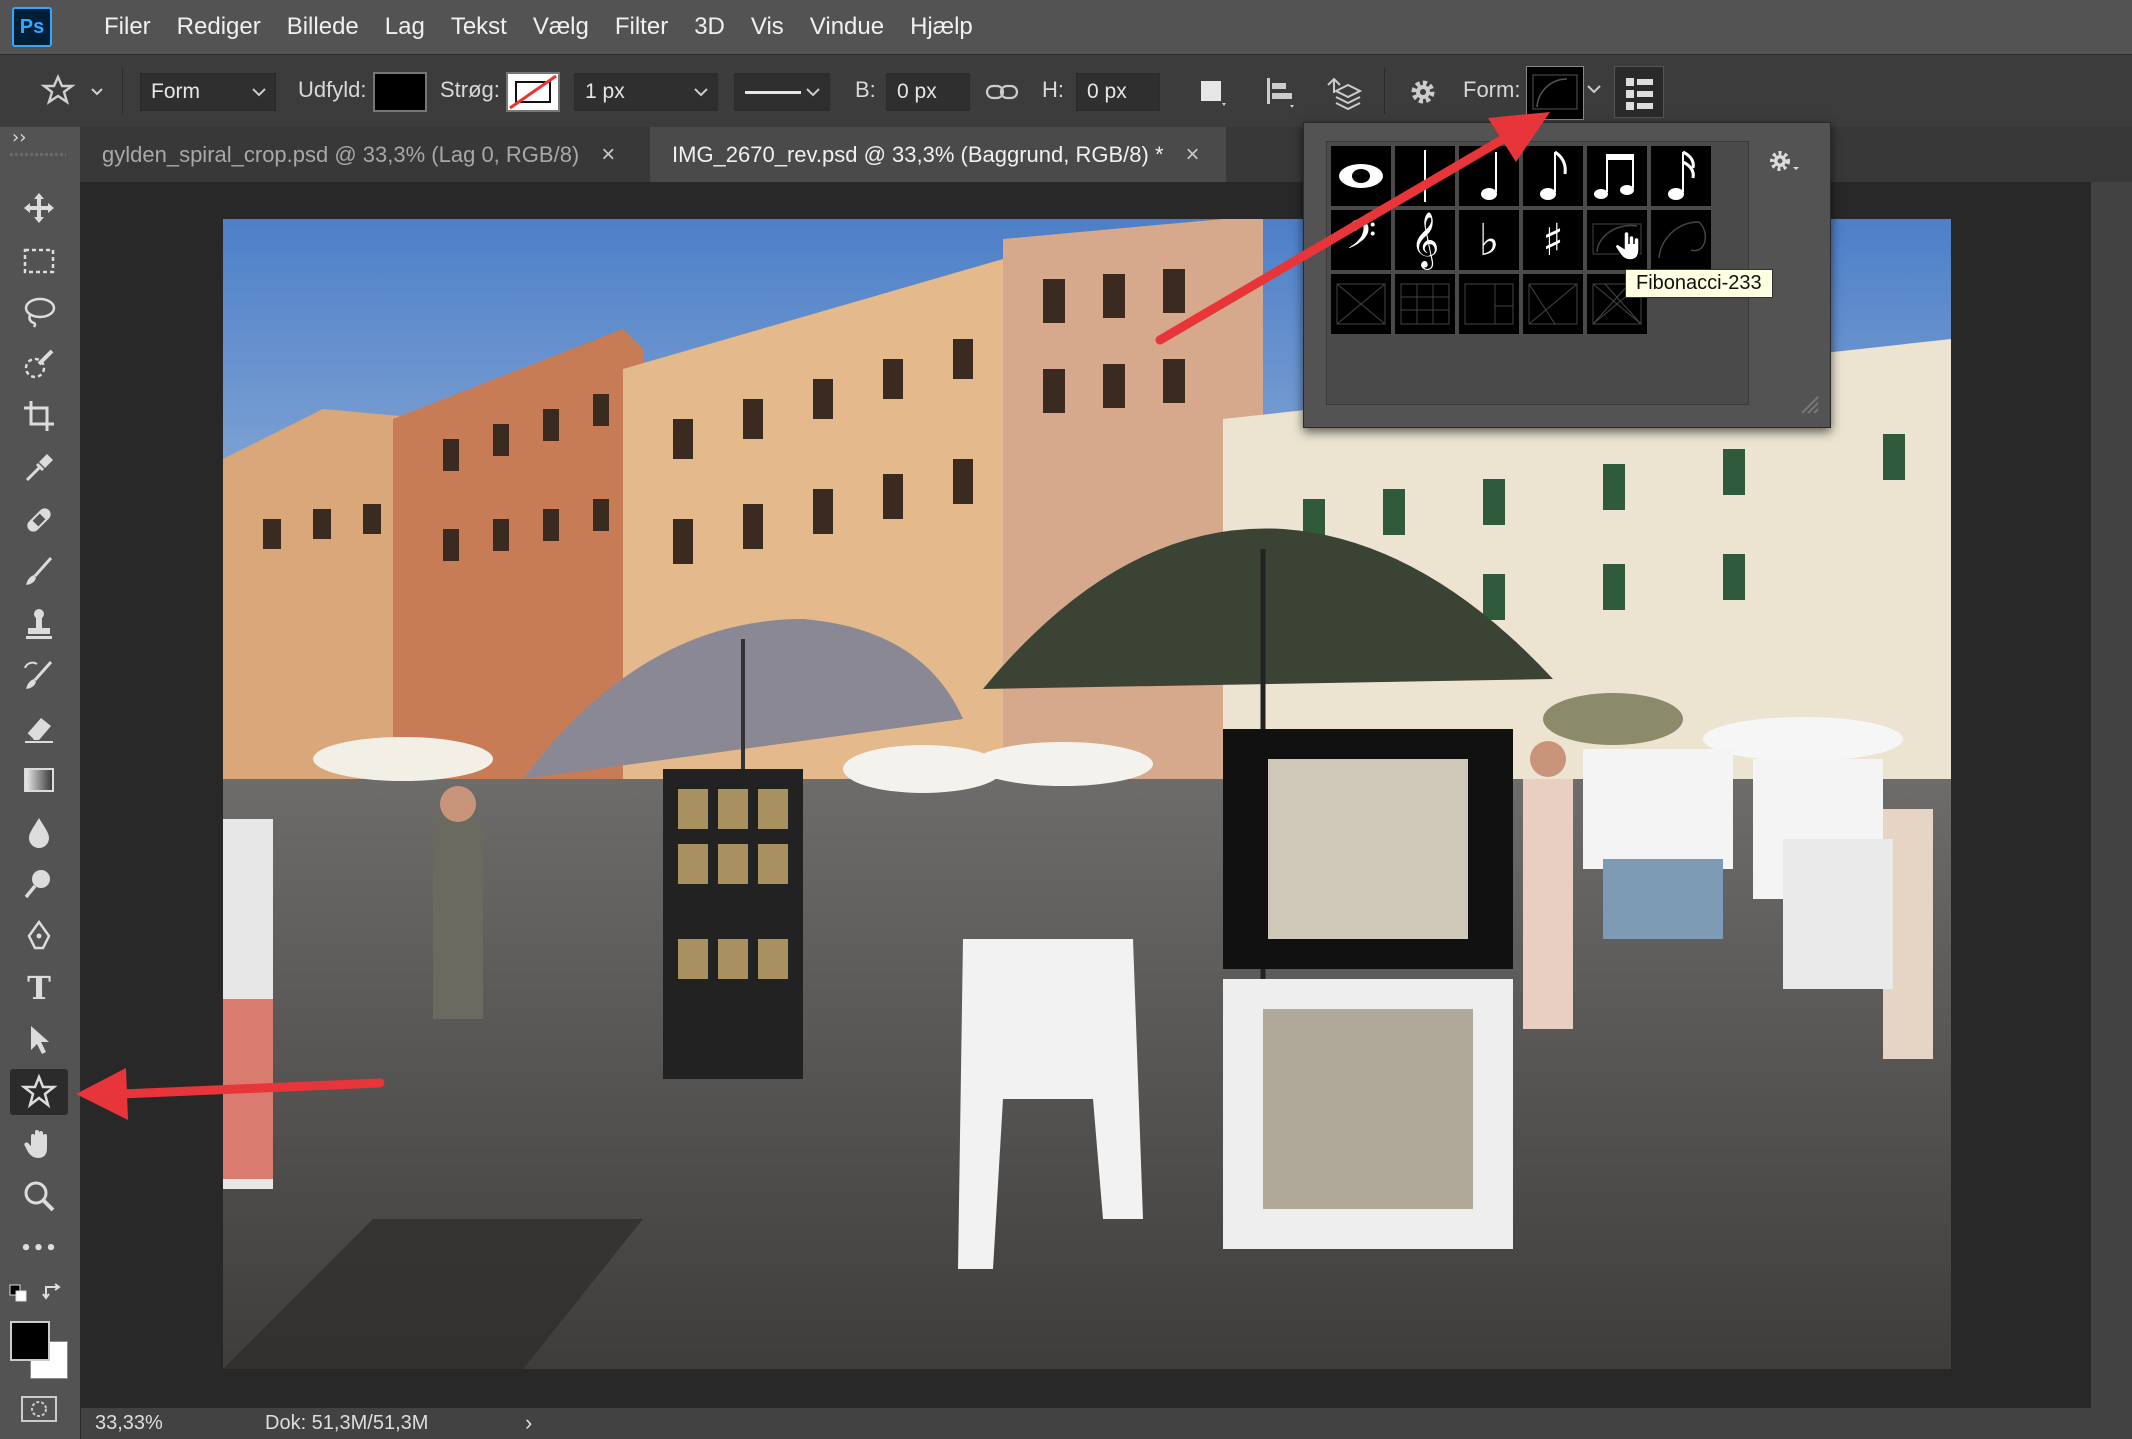  What do you see at coordinates (39, 468) in the screenshot?
I see `eyedropper-tool` at bounding box center [39, 468].